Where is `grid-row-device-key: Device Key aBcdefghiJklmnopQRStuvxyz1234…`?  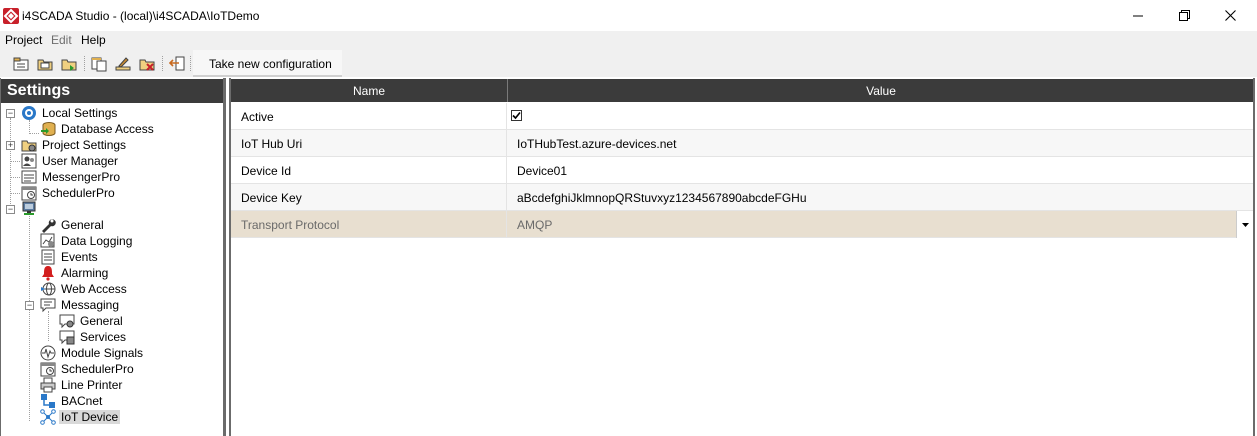 grid-row-device-key: Device Key aBcdefghiJklmnopQRStuvxyz1234… is located at coordinates (742, 197).